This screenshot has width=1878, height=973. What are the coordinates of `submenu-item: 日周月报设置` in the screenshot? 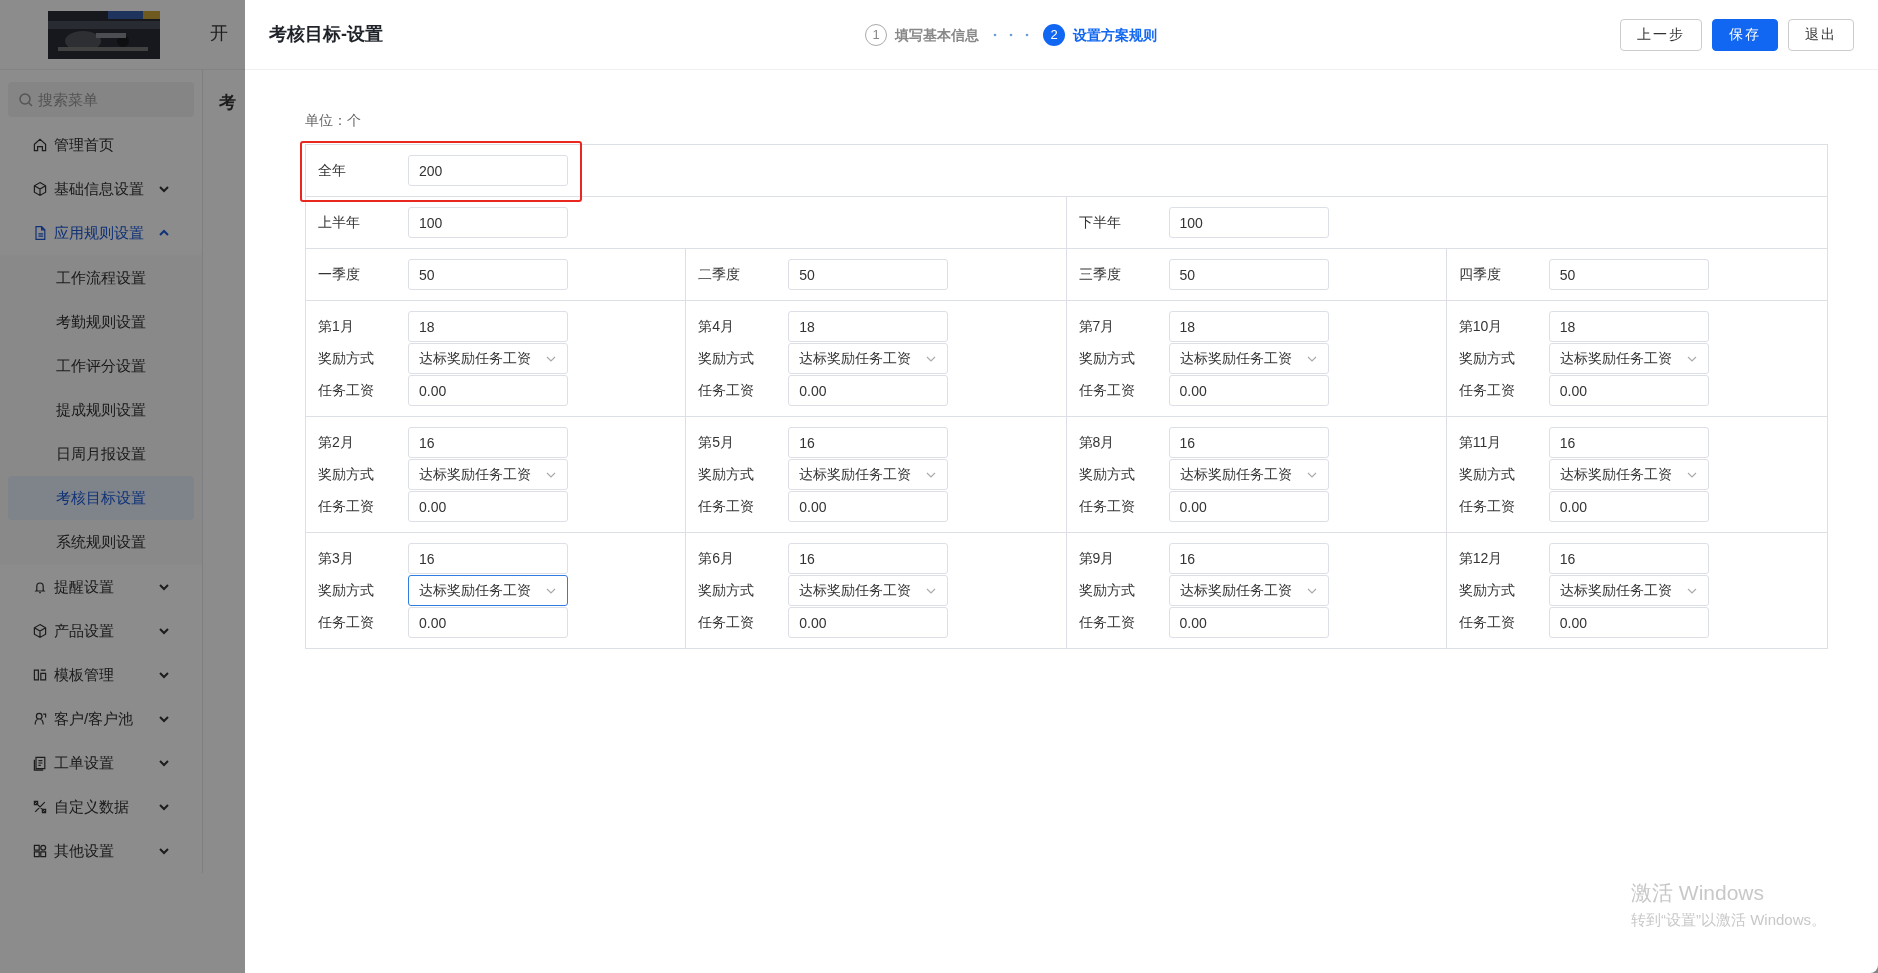 It's located at (101, 454).